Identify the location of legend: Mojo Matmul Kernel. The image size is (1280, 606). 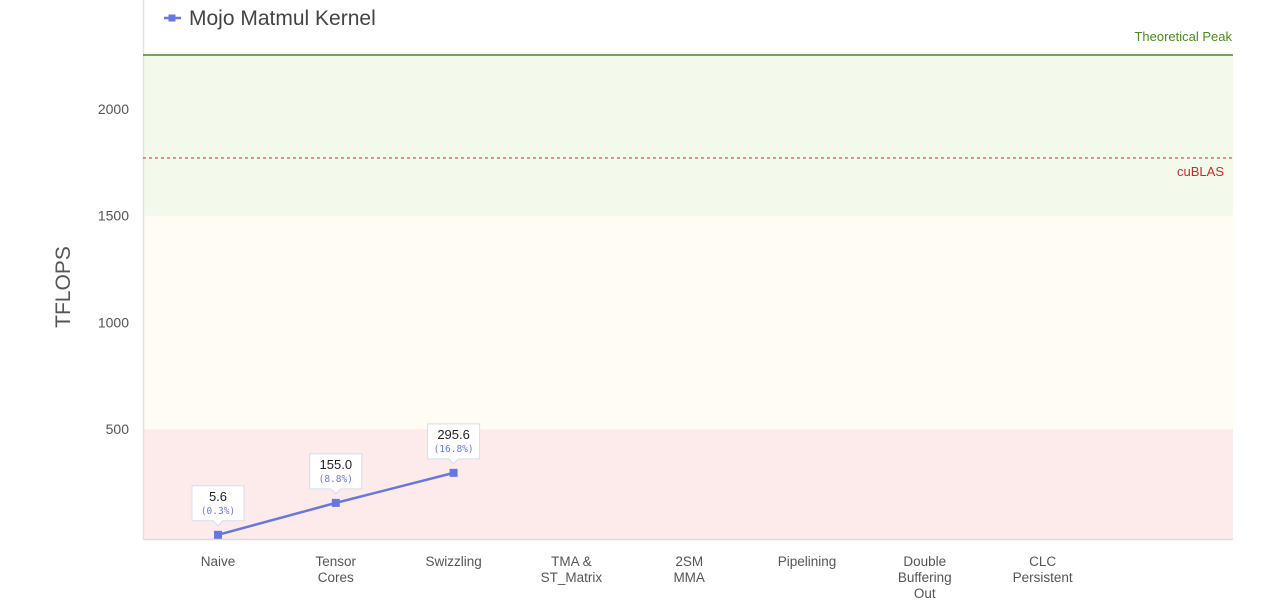
(270, 18).